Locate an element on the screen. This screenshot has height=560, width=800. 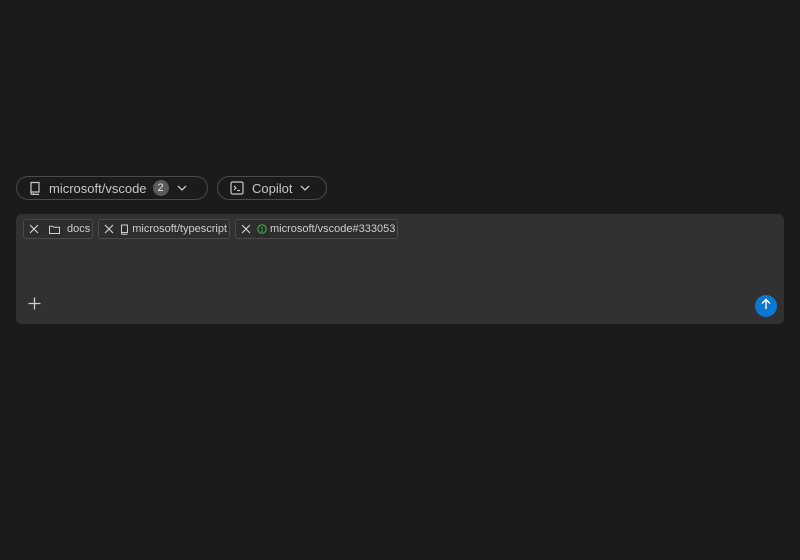
folder-icon is located at coordinates (54, 229).